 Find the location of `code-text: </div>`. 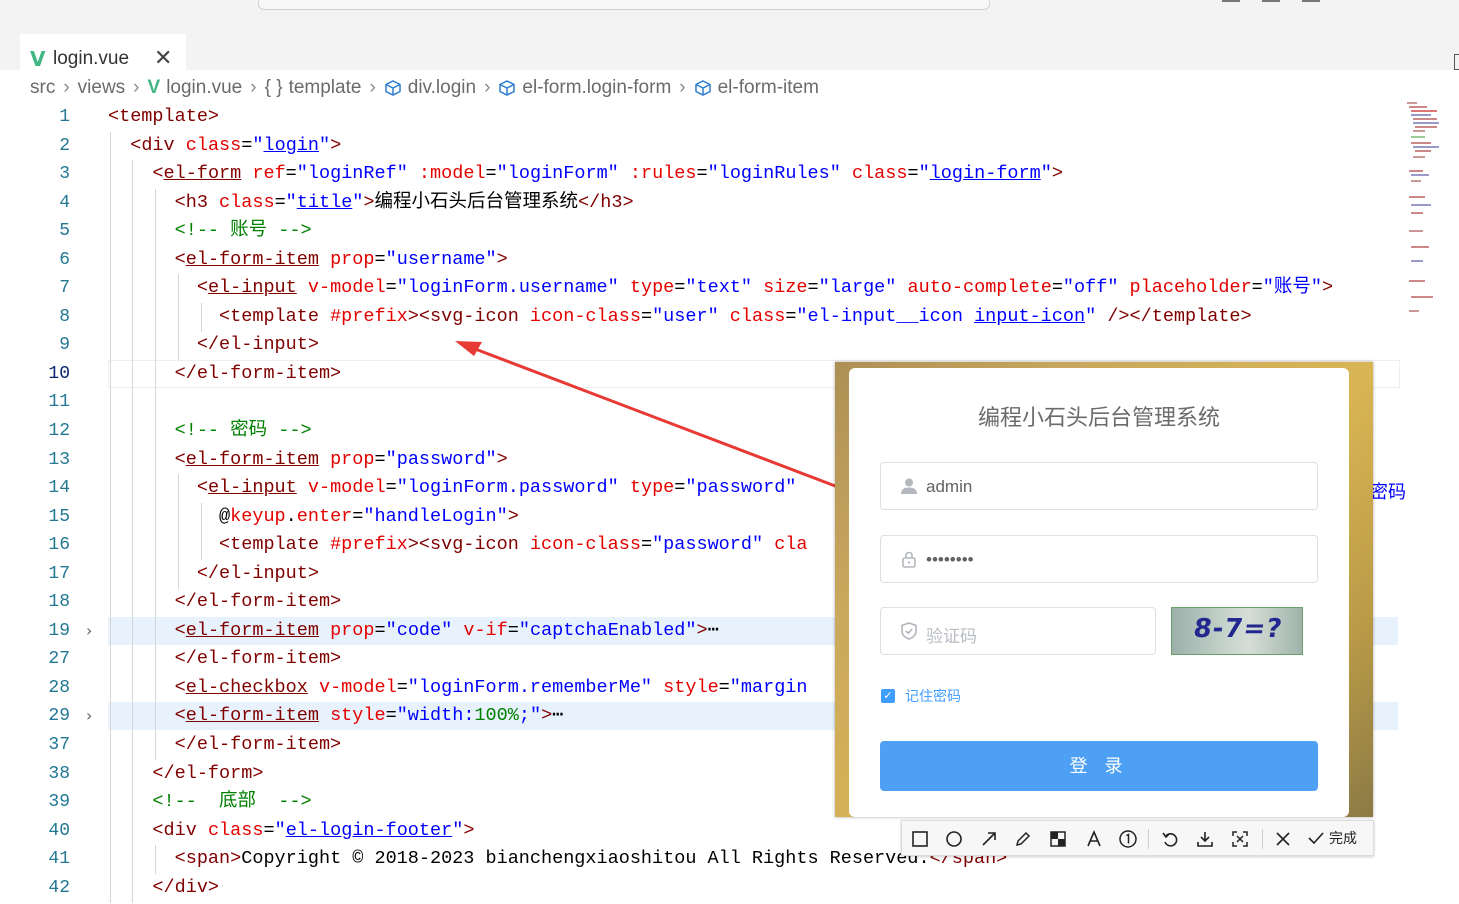

code-text: </div> is located at coordinates (186, 887).